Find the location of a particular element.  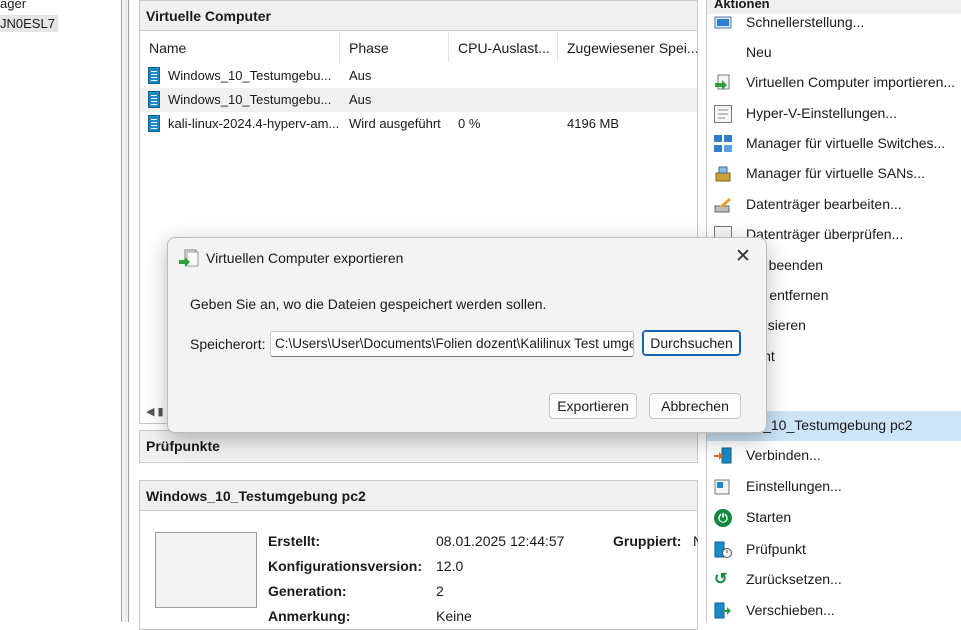

import-icon is located at coordinates (723, 83).